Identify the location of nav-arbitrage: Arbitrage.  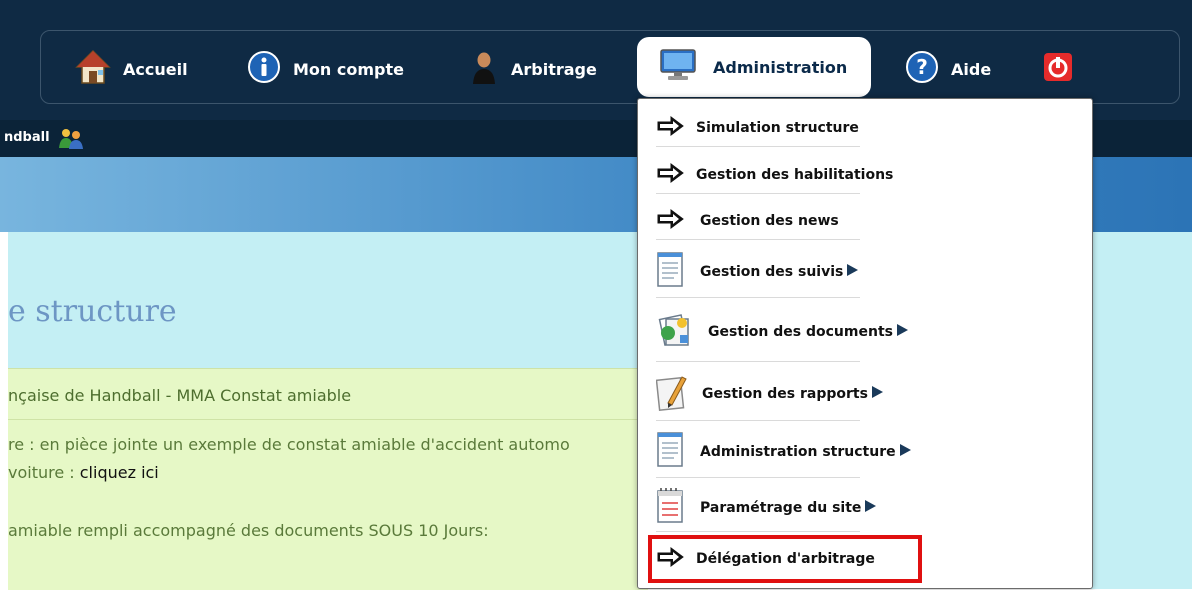
(533, 69).